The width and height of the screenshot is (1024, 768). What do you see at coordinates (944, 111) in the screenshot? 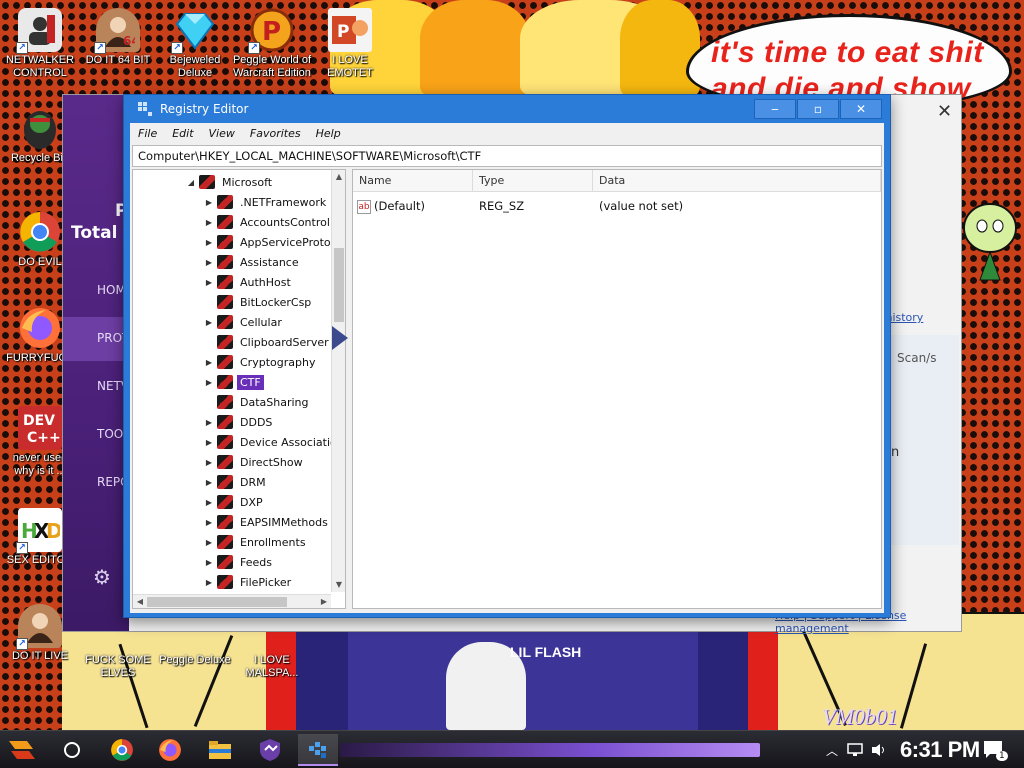
I see `antivirus-close-icon: ✕` at bounding box center [944, 111].